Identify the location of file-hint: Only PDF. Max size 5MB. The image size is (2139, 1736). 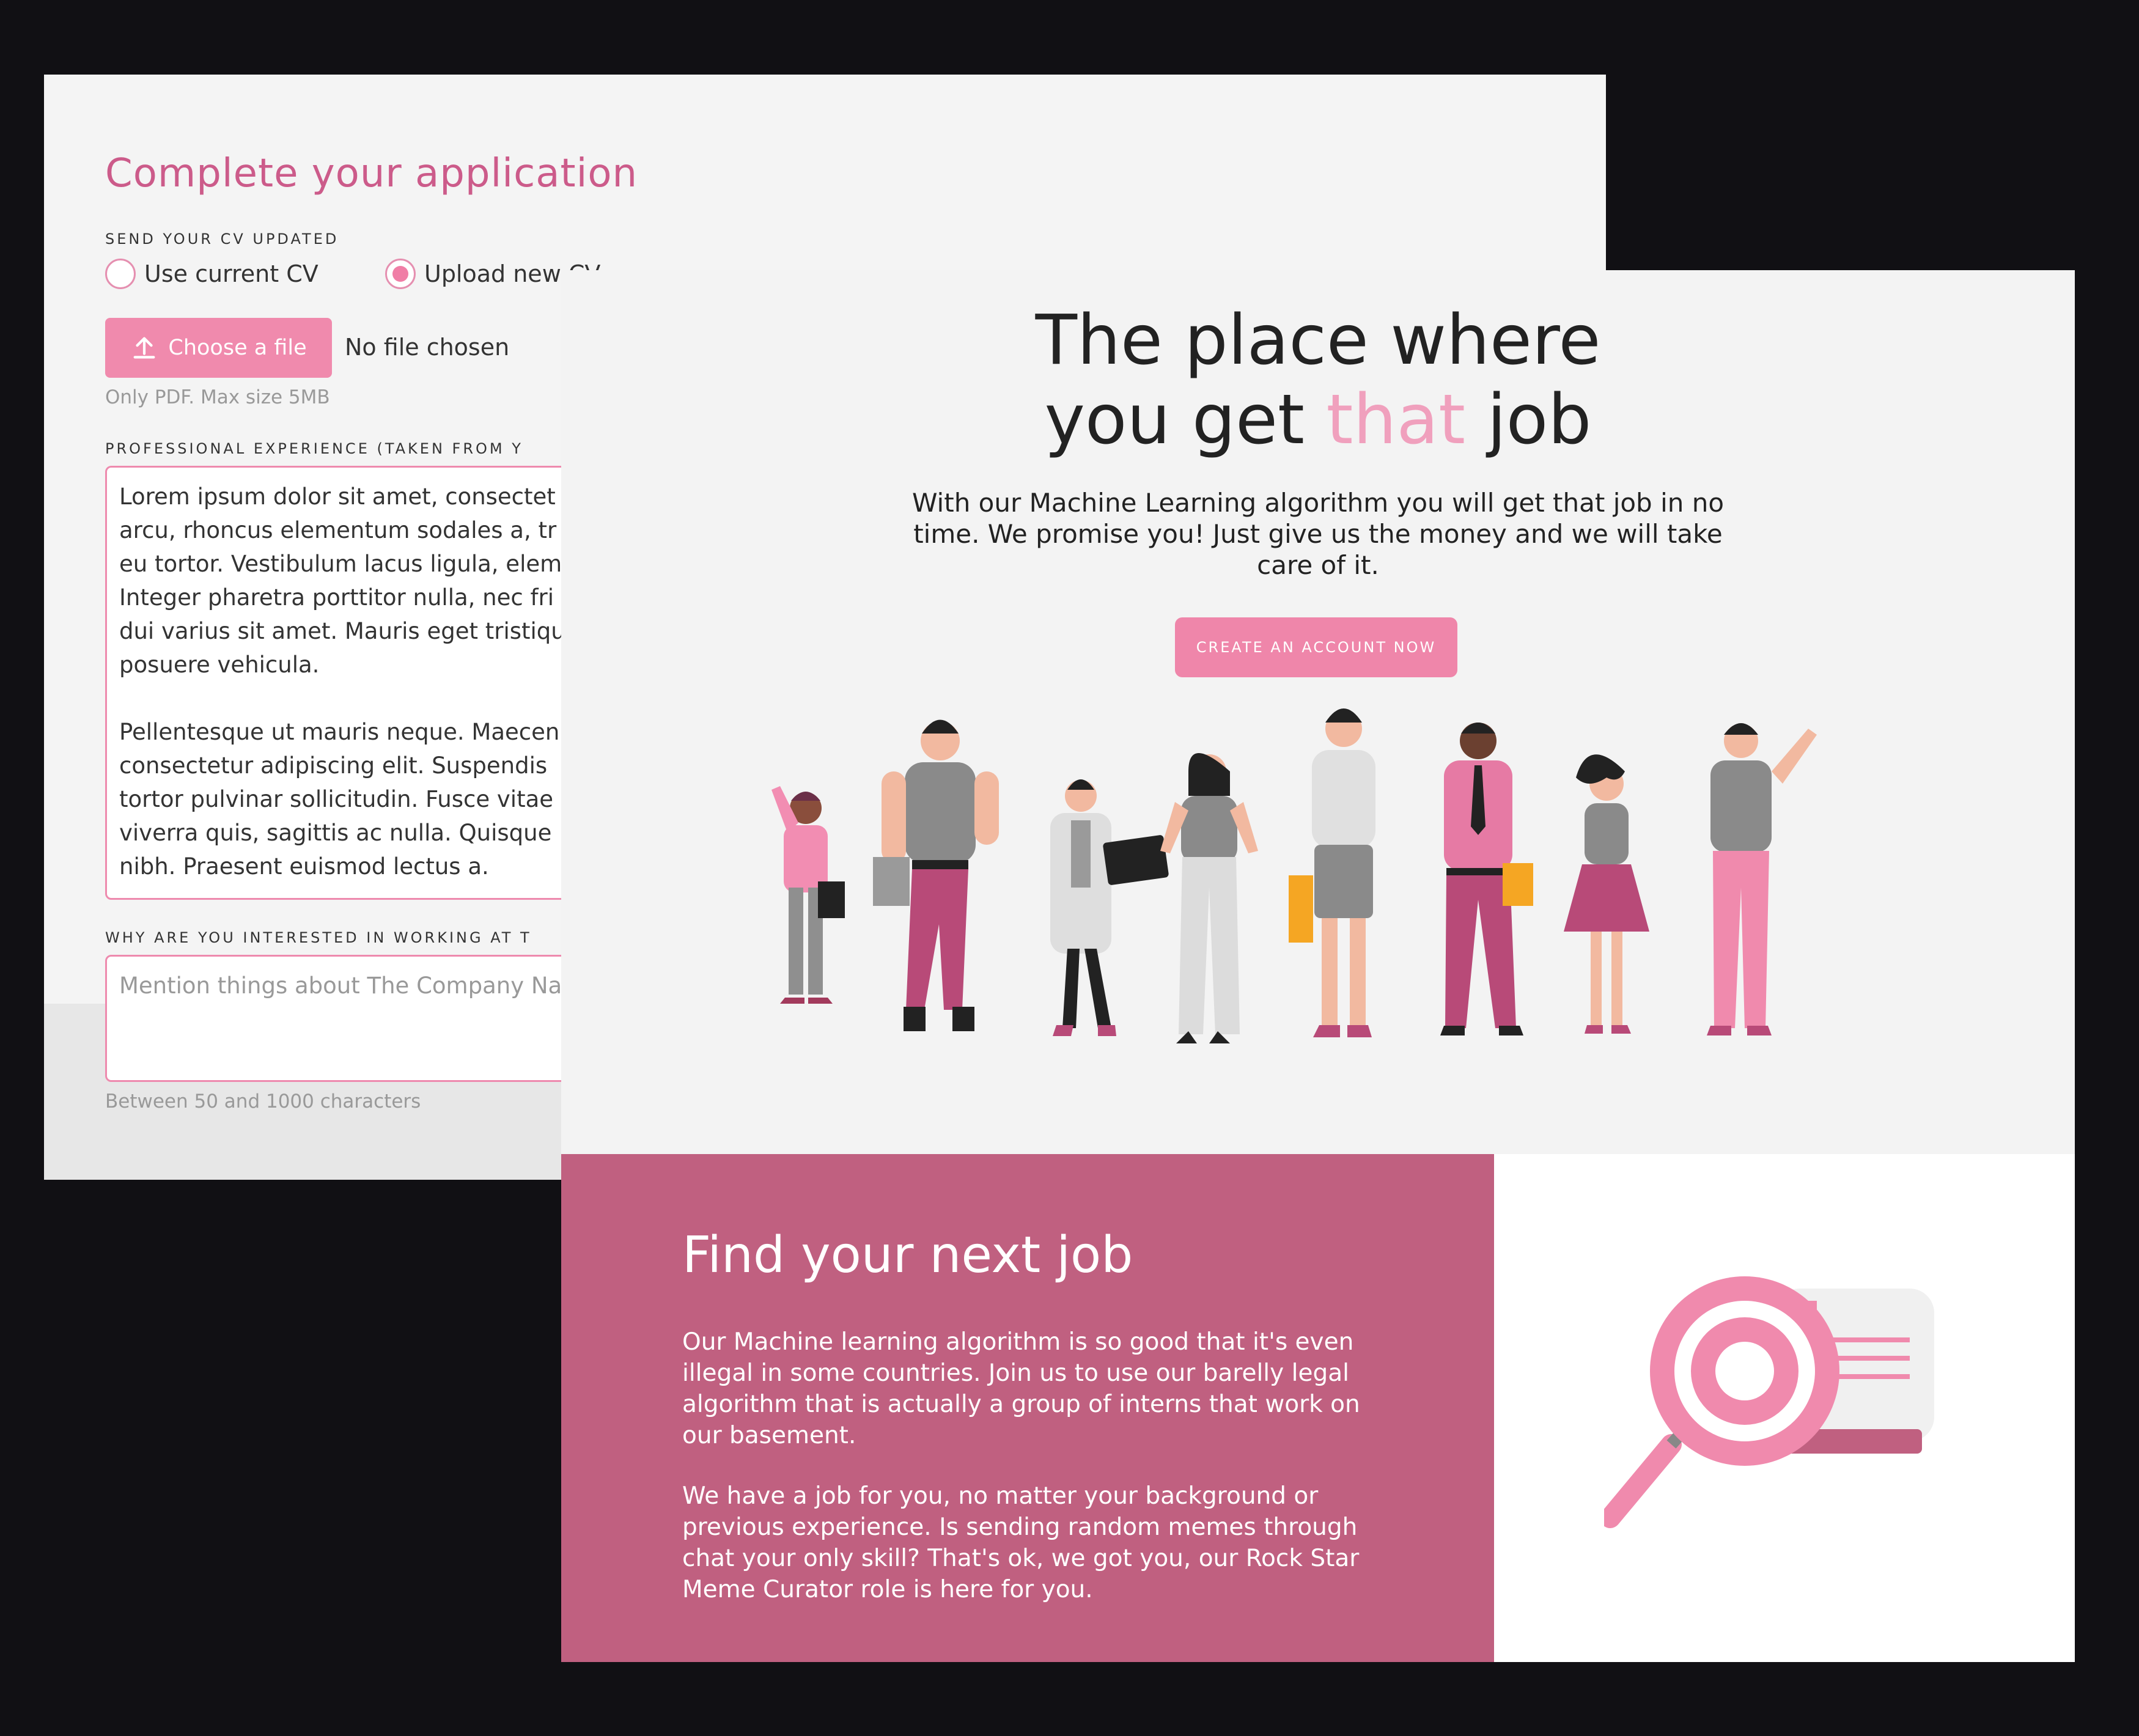
(217, 397).